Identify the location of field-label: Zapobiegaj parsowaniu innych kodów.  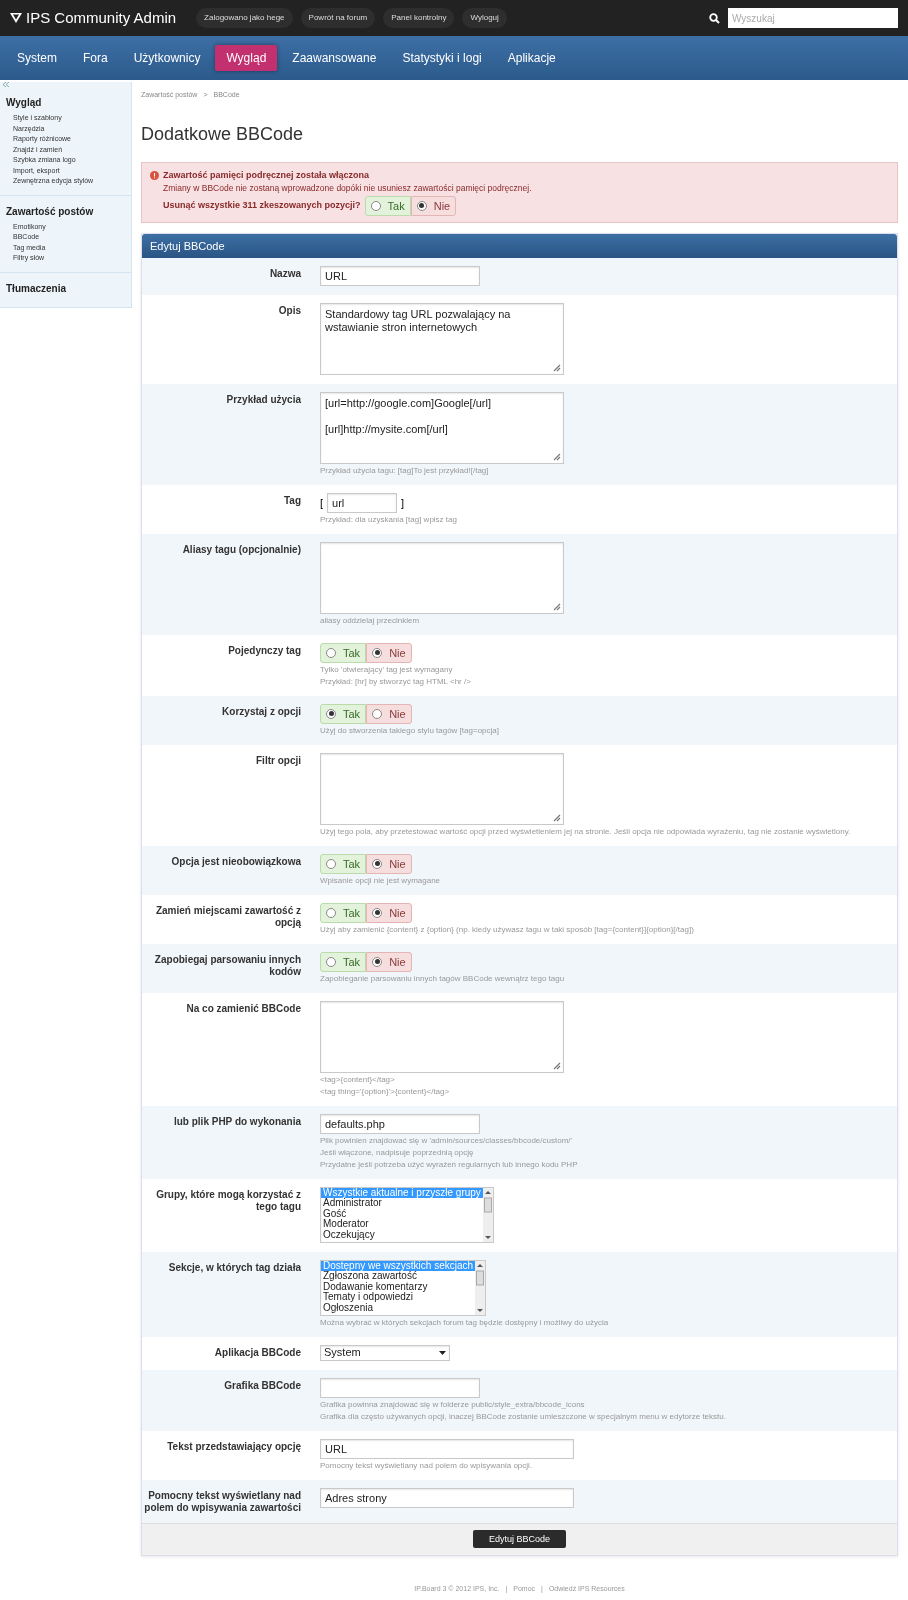
(227, 965).